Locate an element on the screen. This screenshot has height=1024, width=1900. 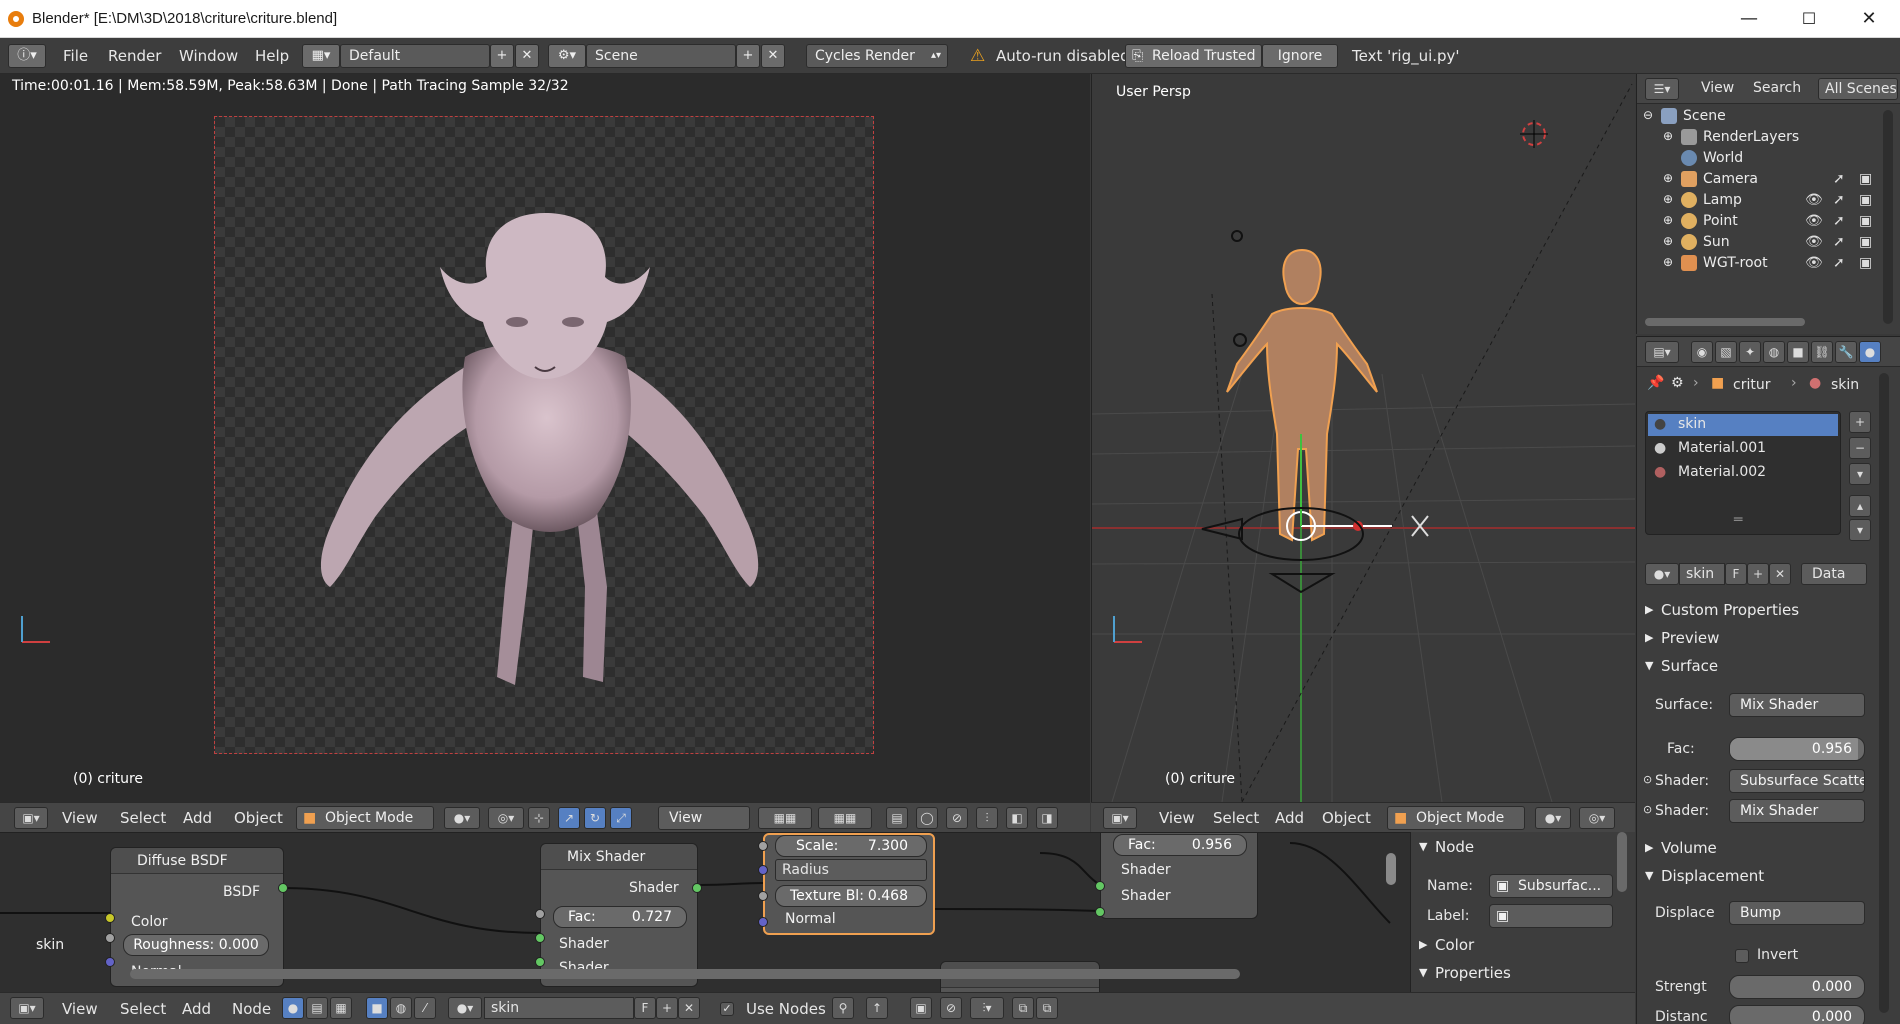
node-menu-node: Node is located at coordinates (251, 1009).